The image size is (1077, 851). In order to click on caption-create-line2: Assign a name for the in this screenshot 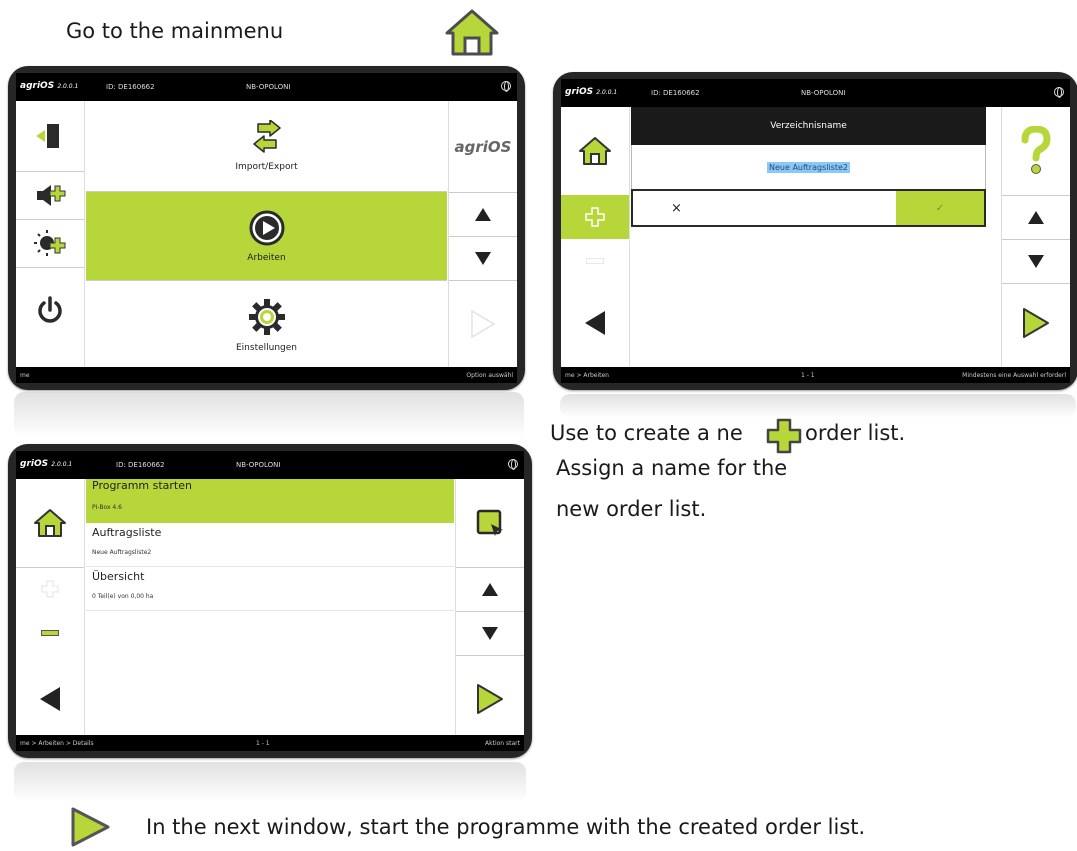, I will do `click(672, 468)`.